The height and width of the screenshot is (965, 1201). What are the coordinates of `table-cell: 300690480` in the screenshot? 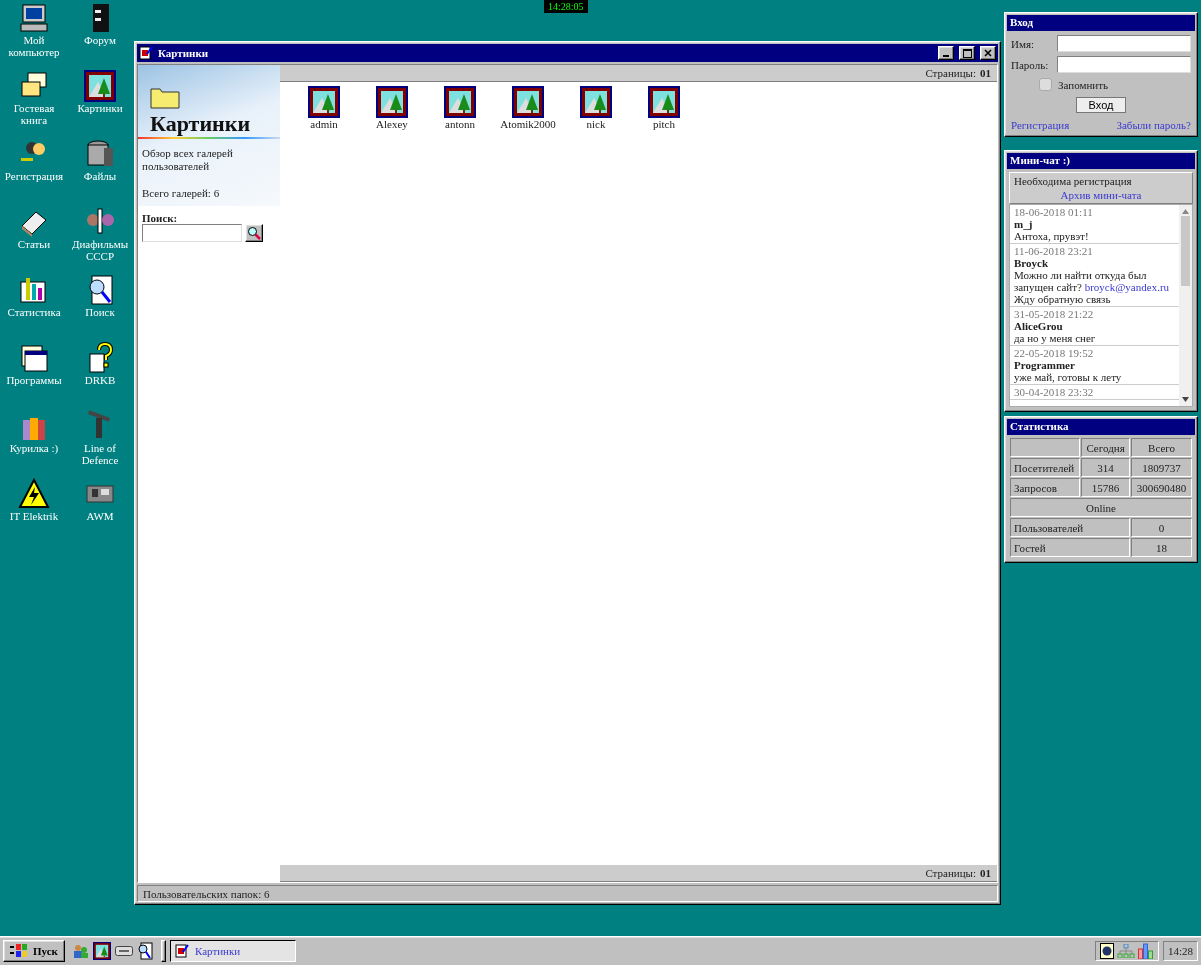 It's located at (1161, 487).